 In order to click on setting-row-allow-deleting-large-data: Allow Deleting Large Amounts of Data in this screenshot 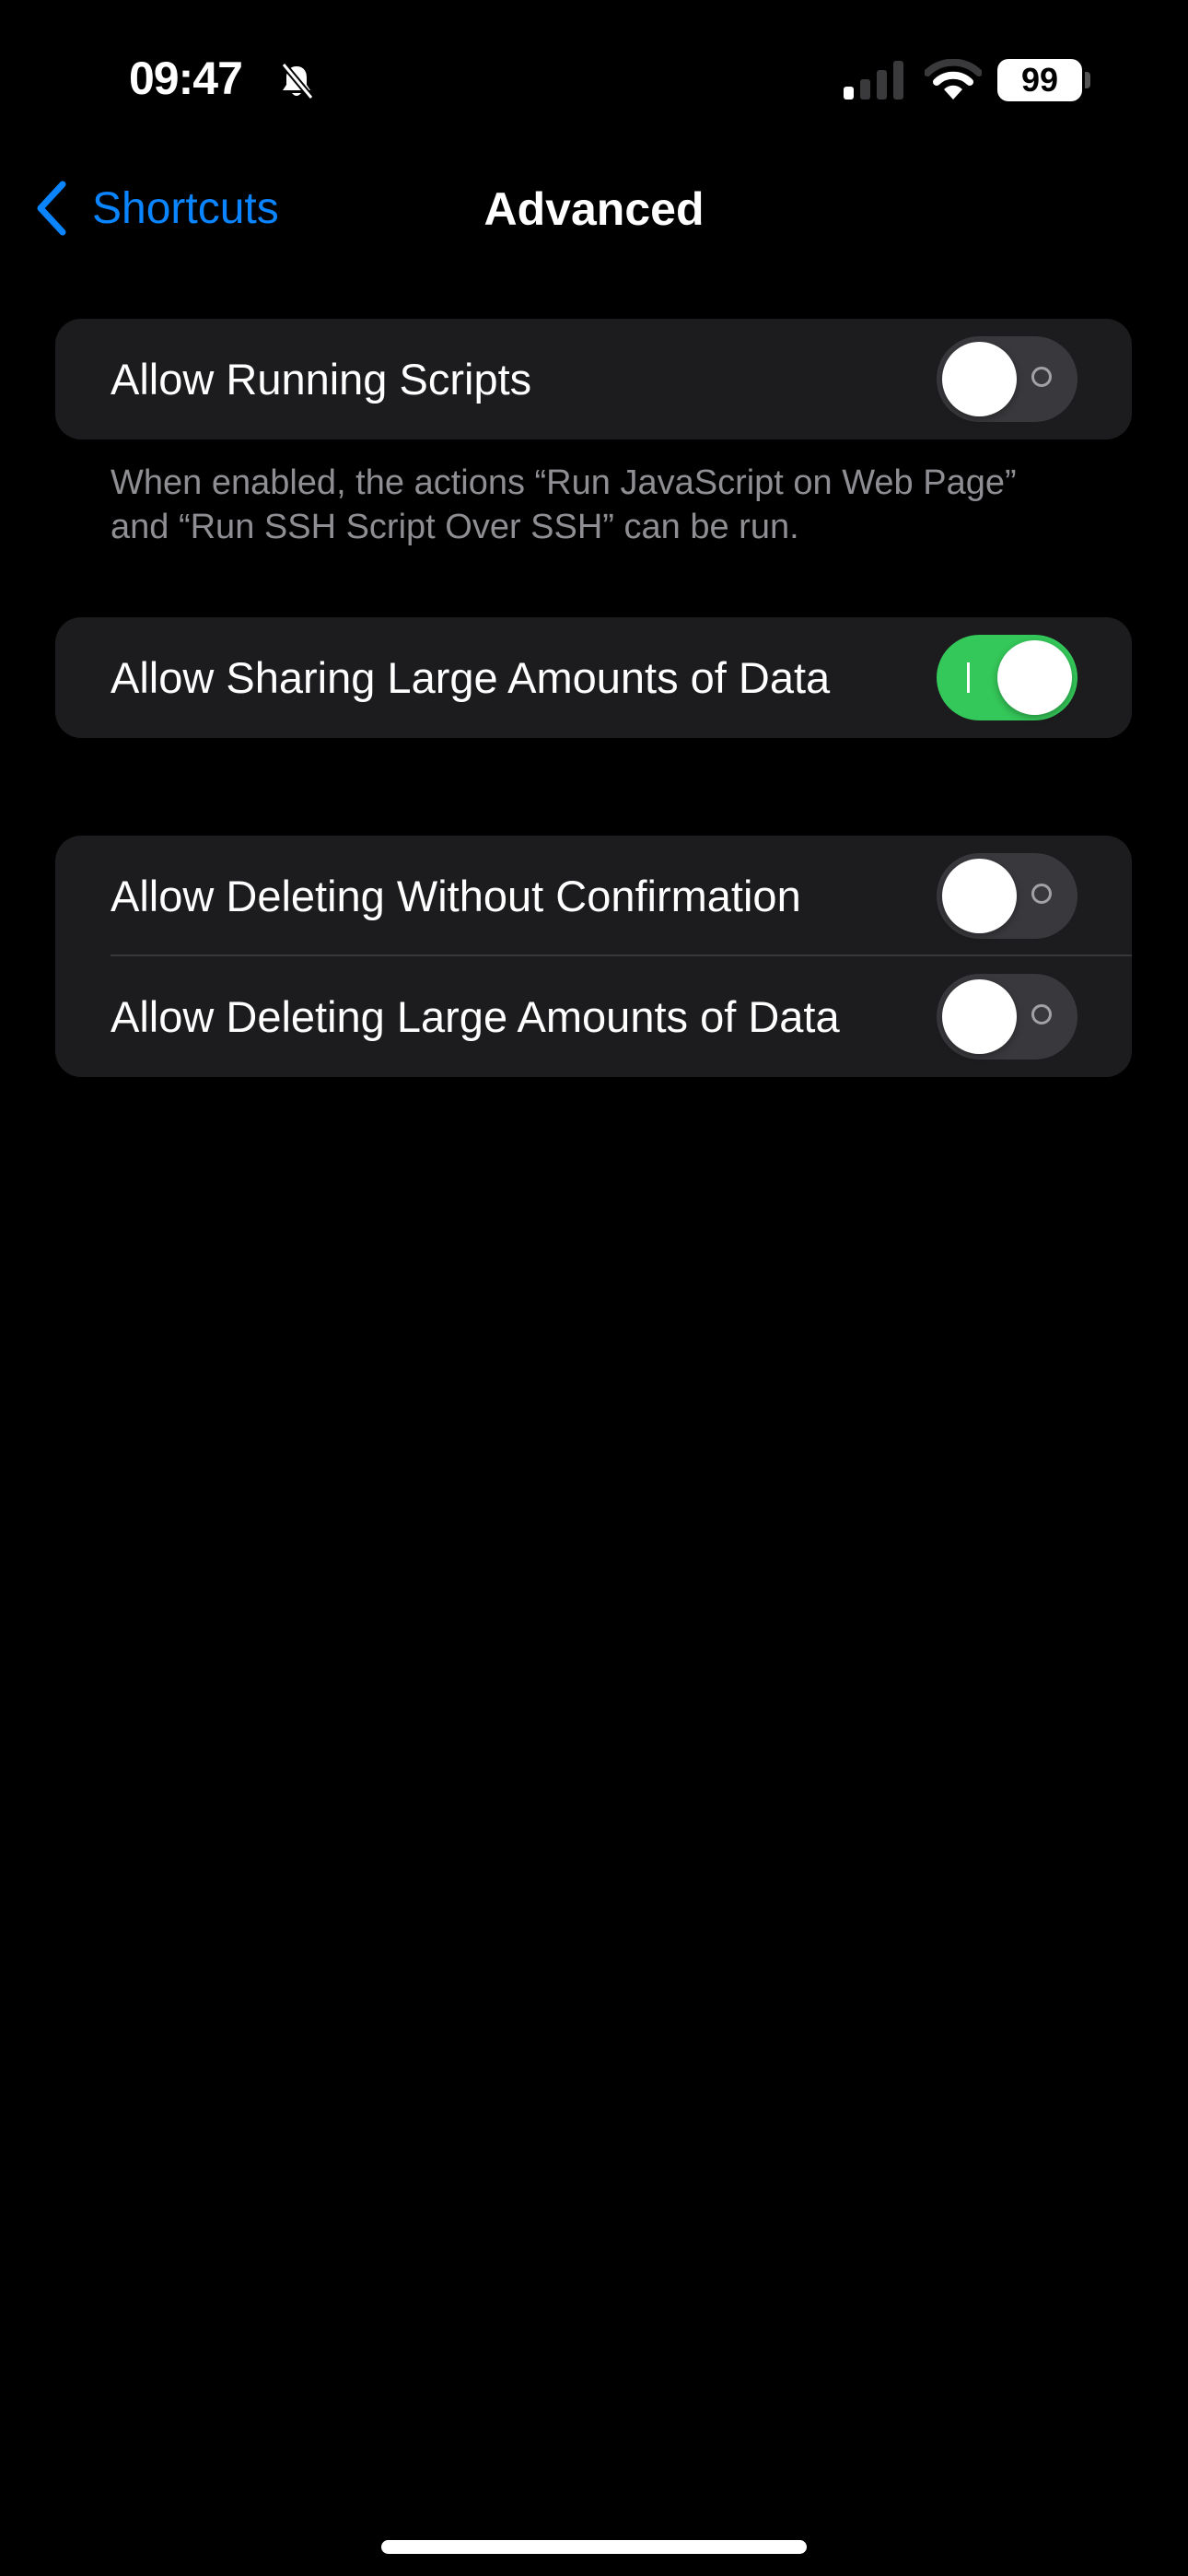, I will do `click(593, 1016)`.